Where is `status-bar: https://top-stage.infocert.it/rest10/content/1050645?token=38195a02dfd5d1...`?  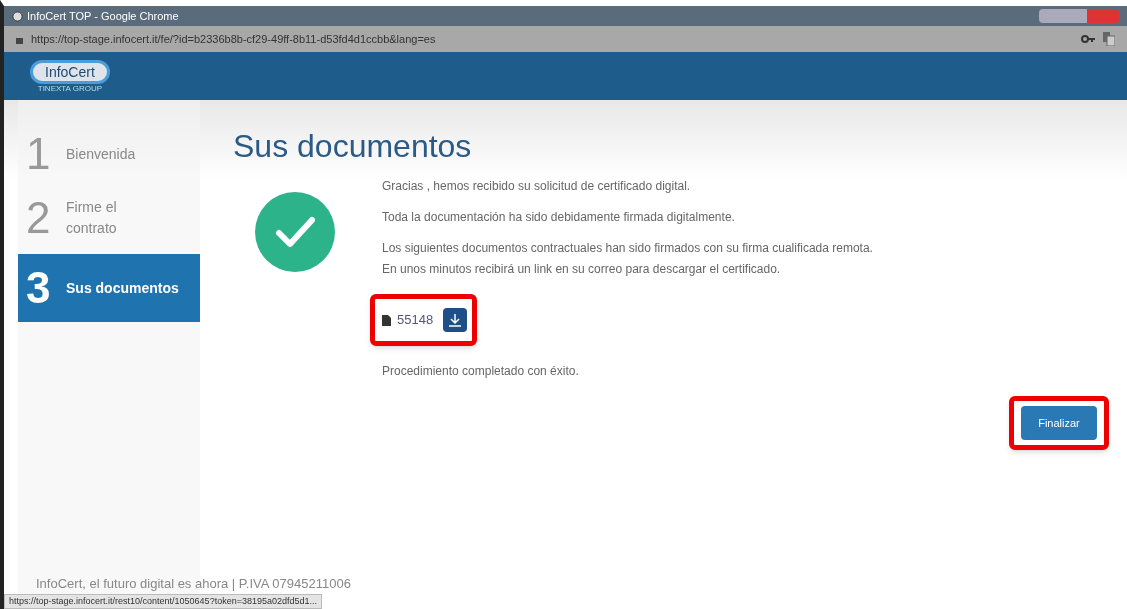 status-bar: https://top-stage.infocert.it/rest10/content/1050645?token=38195a02dfd5d1... is located at coordinates (163, 601).